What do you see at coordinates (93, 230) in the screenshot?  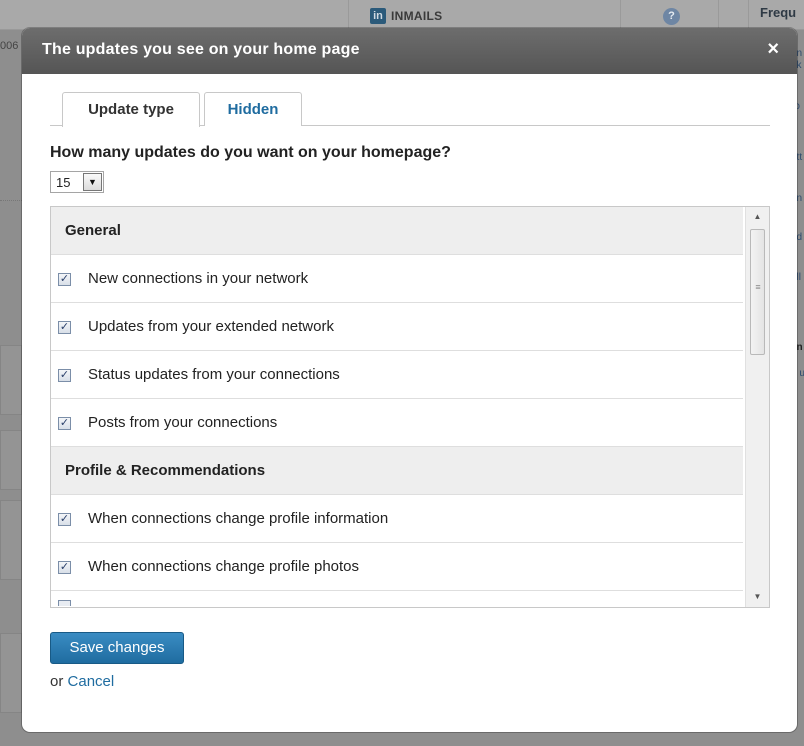 I see `group-title: General` at bounding box center [93, 230].